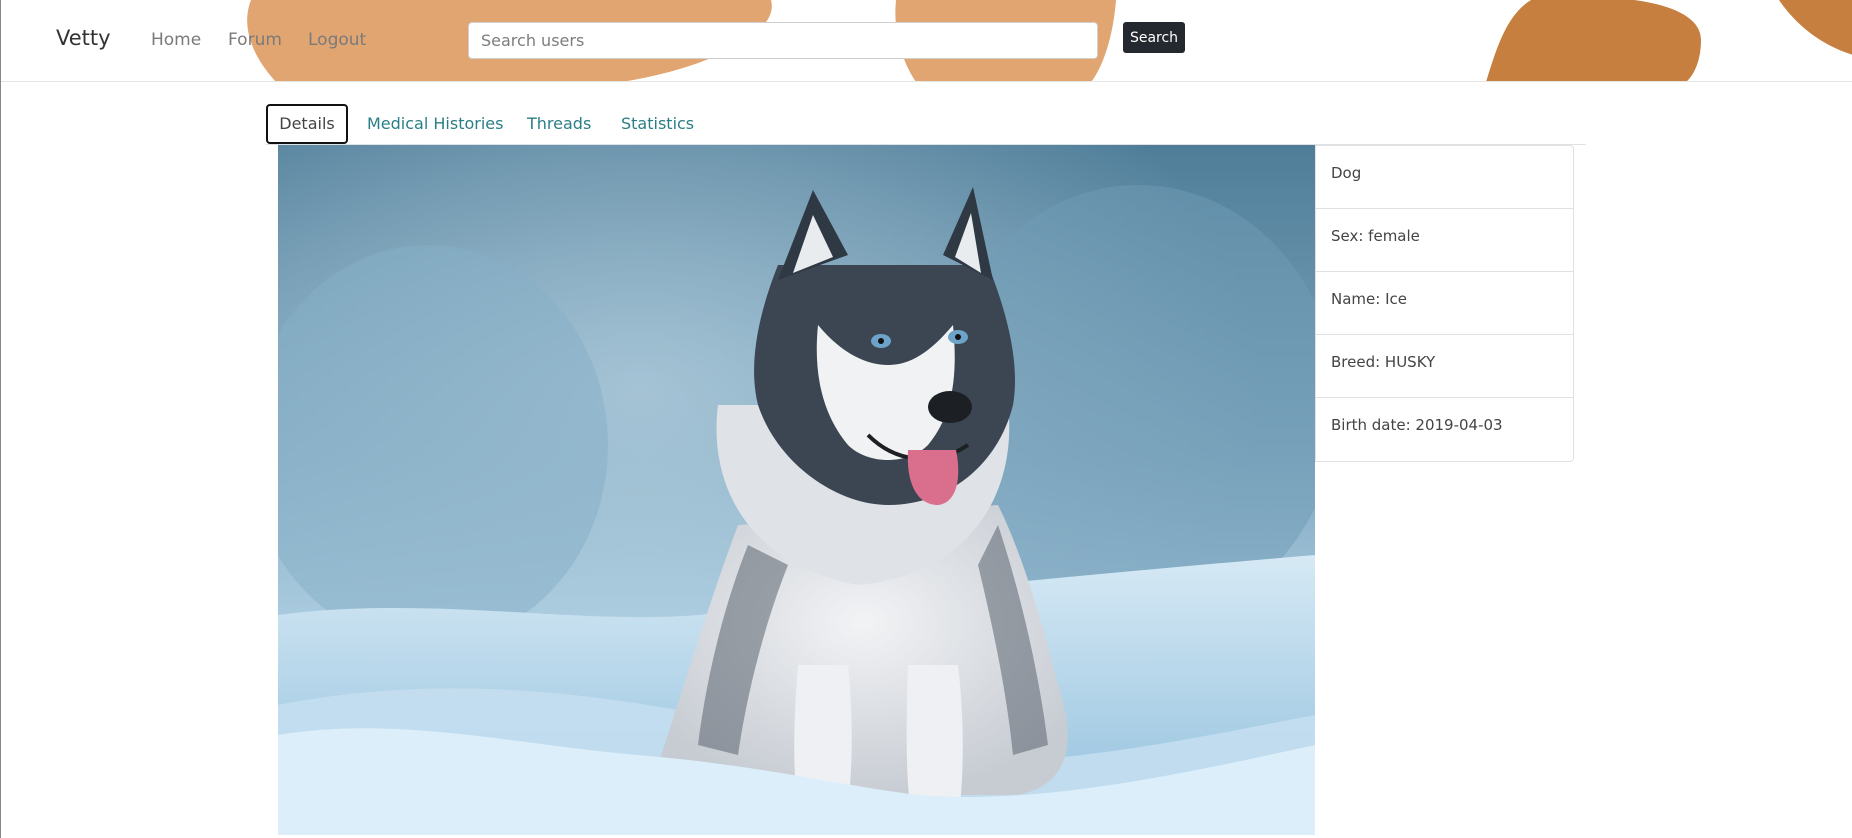  Describe the element at coordinates (83, 38) in the screenshot. I see `brand-logo: Vetty` at that location.